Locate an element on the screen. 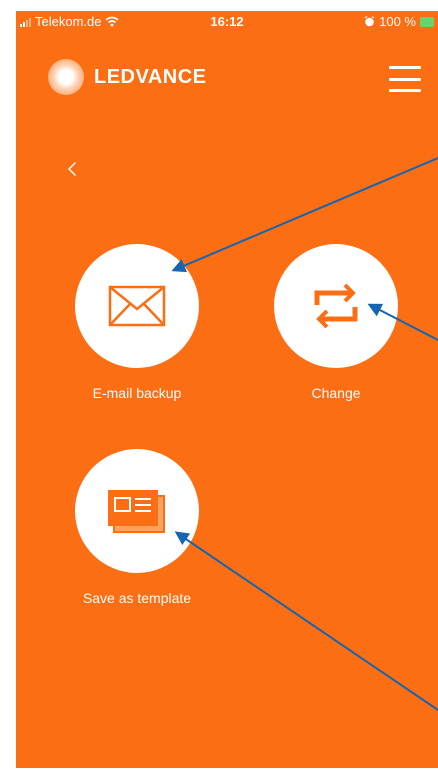 The image size is (438, 783). battery-percent: 100 % is located at coordinates (397, 21).